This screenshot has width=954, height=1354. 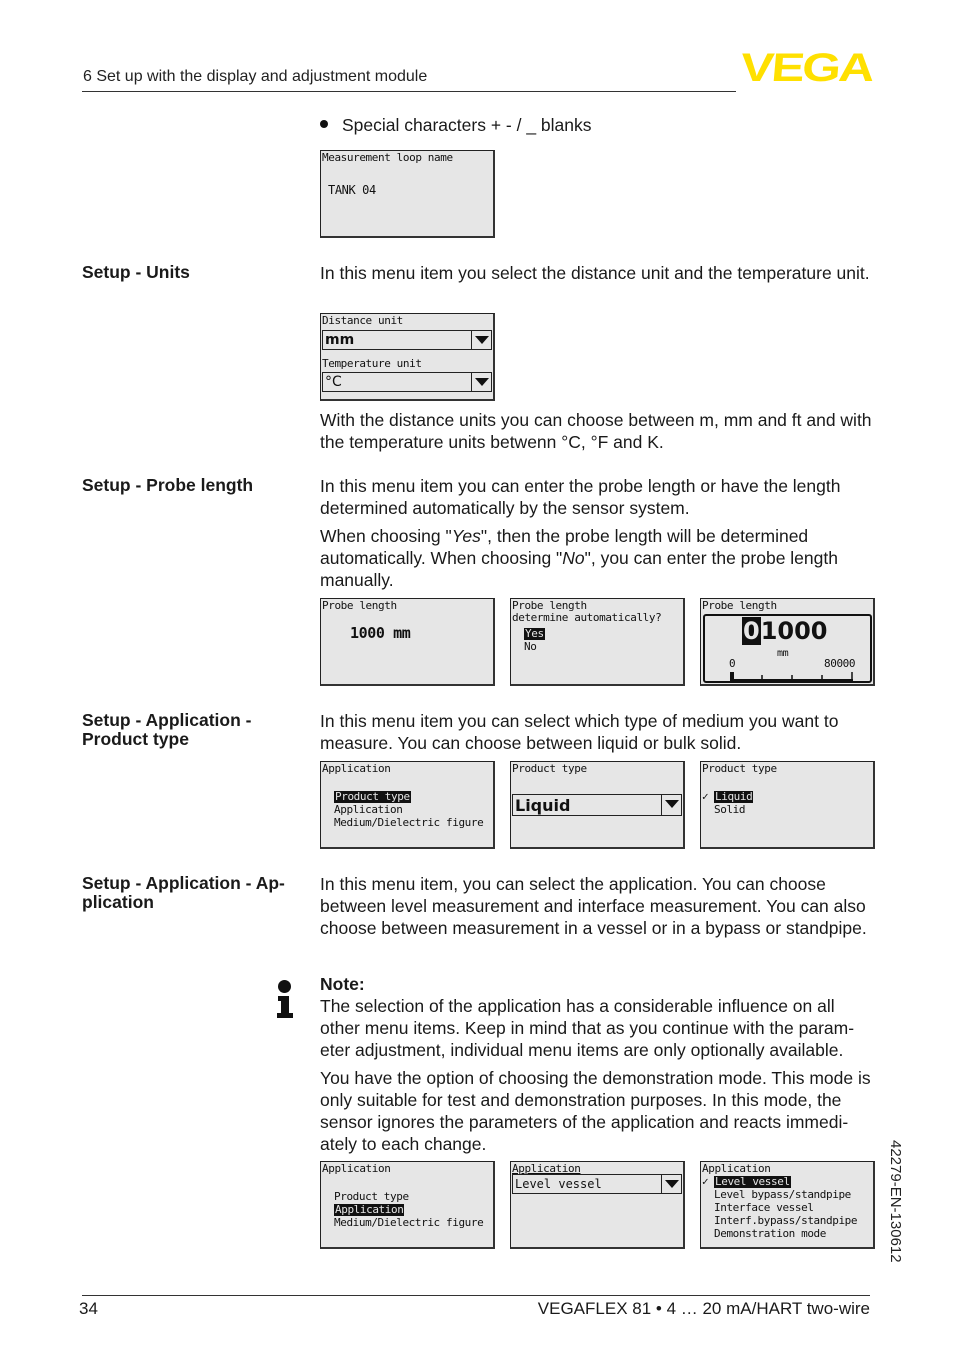 I want to click on scale-min: 0, so click(x=732, y=663).